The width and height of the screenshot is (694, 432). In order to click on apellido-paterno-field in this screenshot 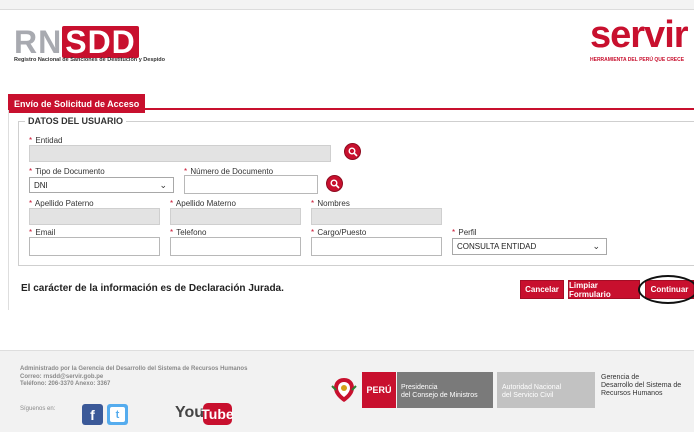, I will do `click(94, 216)`.